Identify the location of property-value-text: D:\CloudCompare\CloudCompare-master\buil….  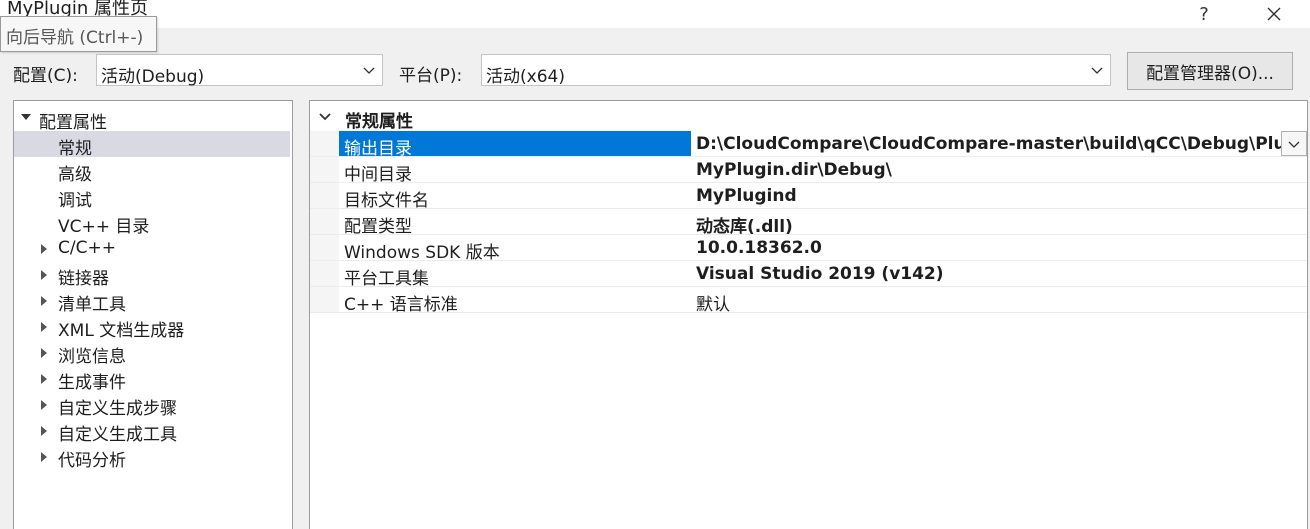
(991, 144).